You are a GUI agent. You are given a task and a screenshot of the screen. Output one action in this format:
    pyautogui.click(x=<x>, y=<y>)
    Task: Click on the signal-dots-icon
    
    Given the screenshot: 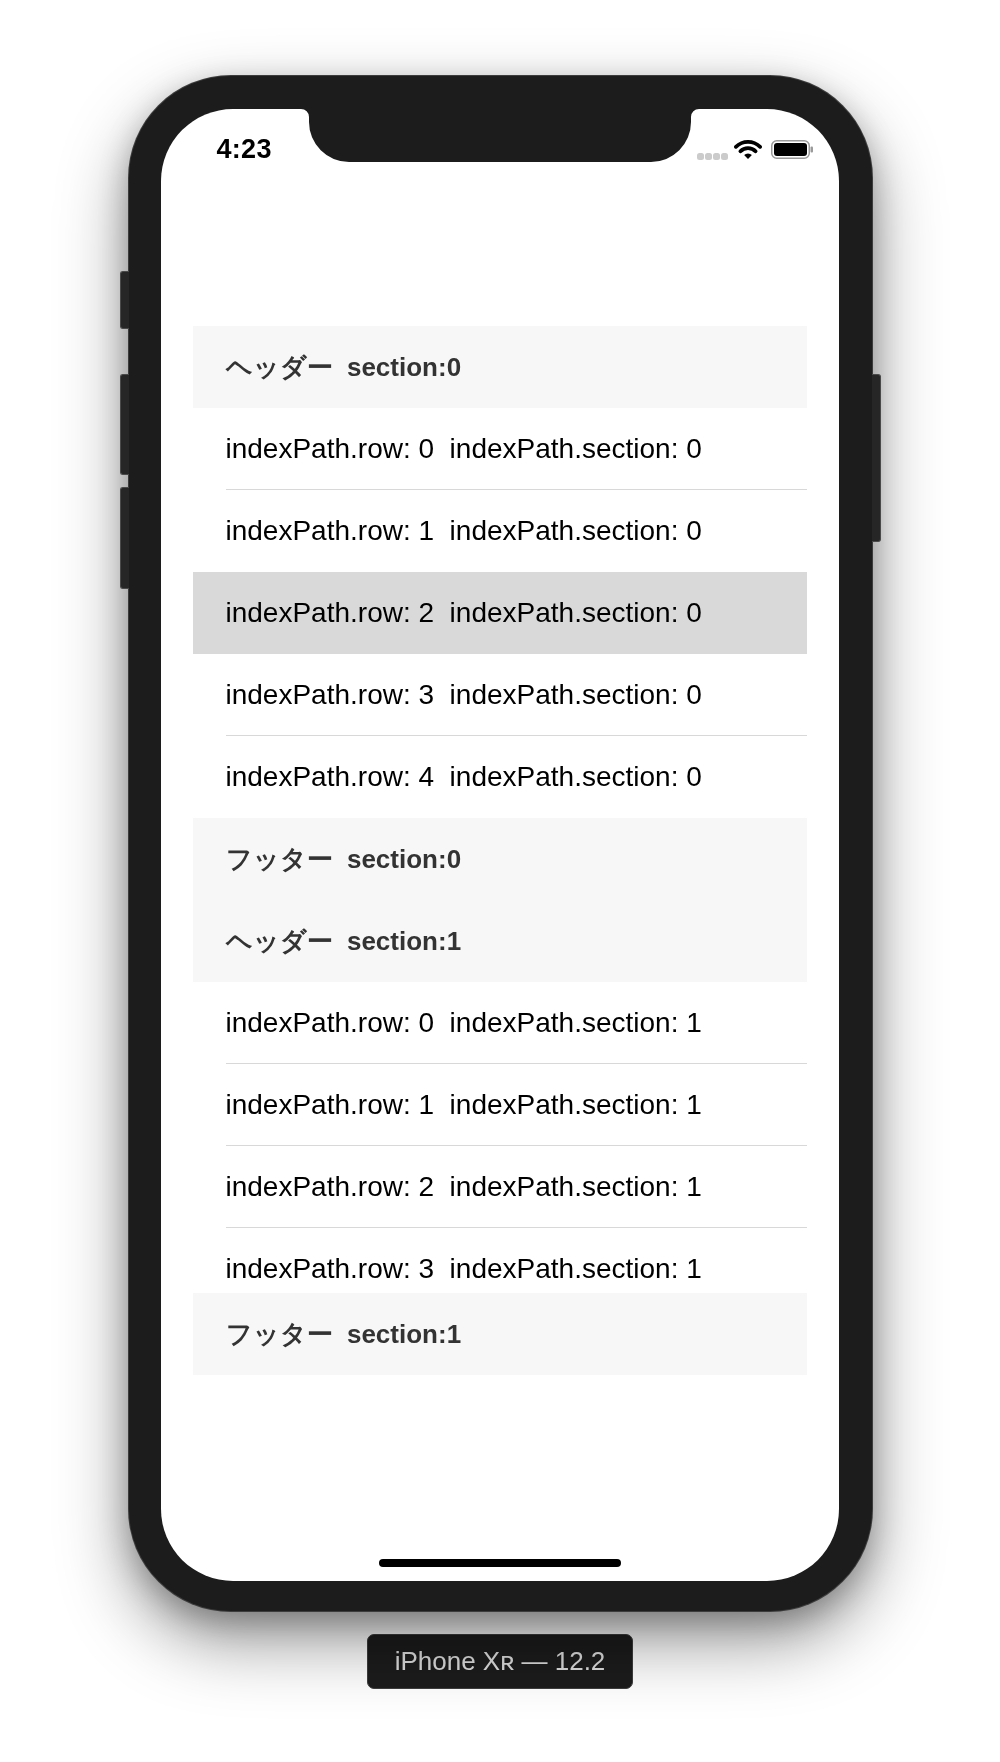 What is the action you would take?
    pyautogui.click(x=712, y=156)
    